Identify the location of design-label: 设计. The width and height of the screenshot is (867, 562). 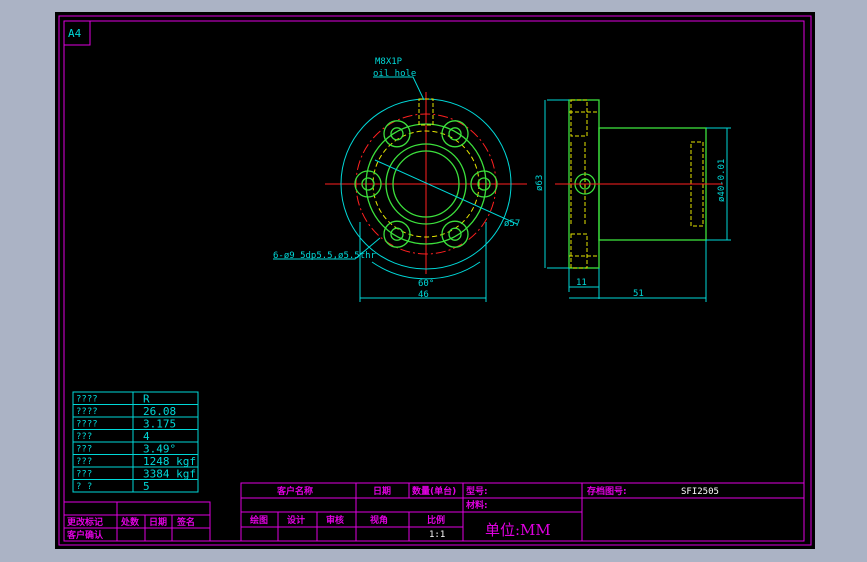
(296, 520).